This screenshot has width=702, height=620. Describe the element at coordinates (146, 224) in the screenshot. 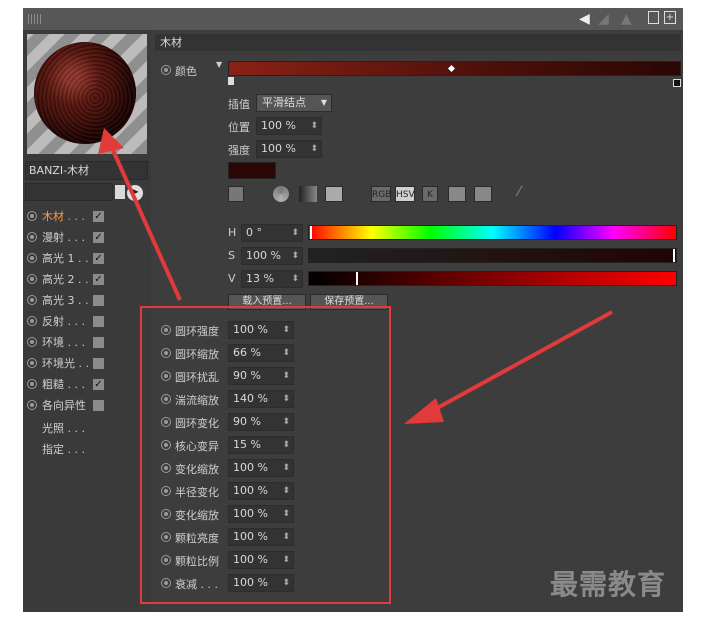

I see `arrow-line-left` at that location.